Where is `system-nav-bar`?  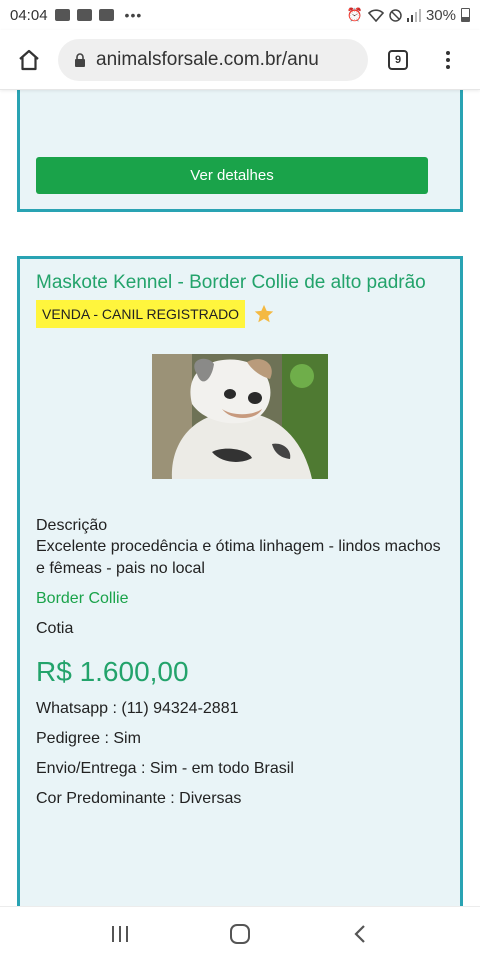 system-nav-bar is located at coordinates (240, 933).